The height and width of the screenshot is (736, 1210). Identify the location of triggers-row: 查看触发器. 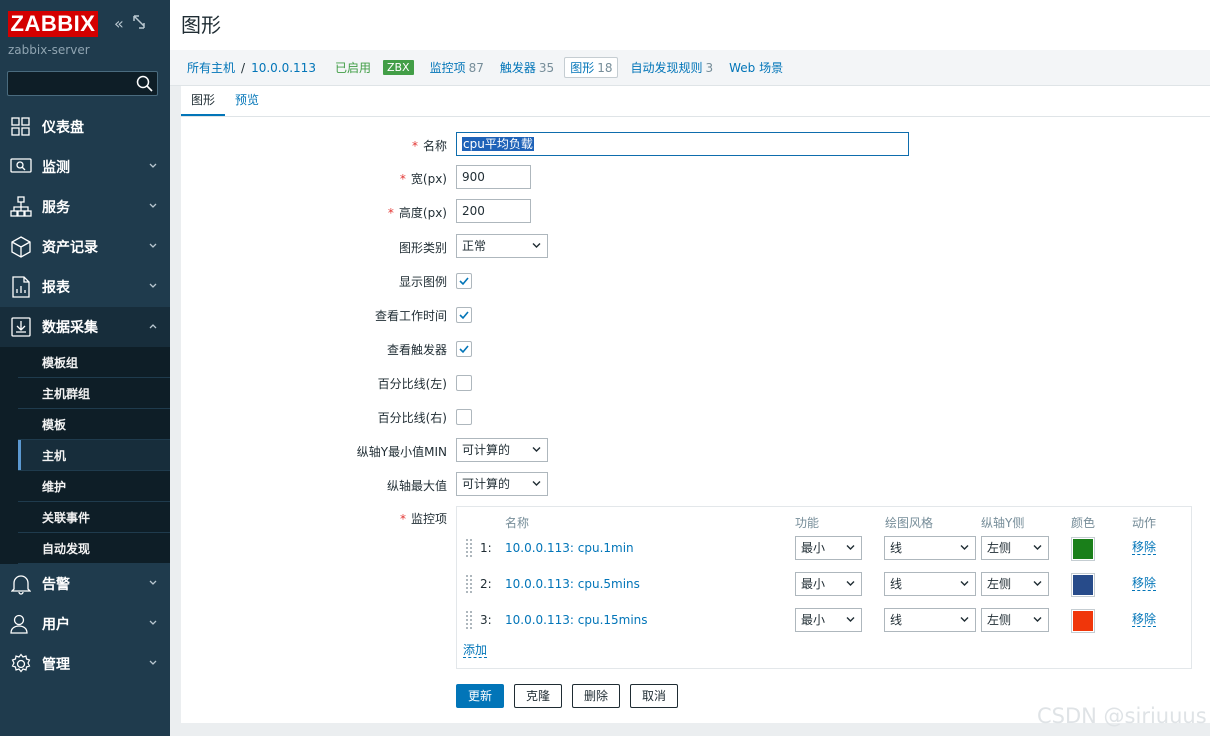
(695, 349).